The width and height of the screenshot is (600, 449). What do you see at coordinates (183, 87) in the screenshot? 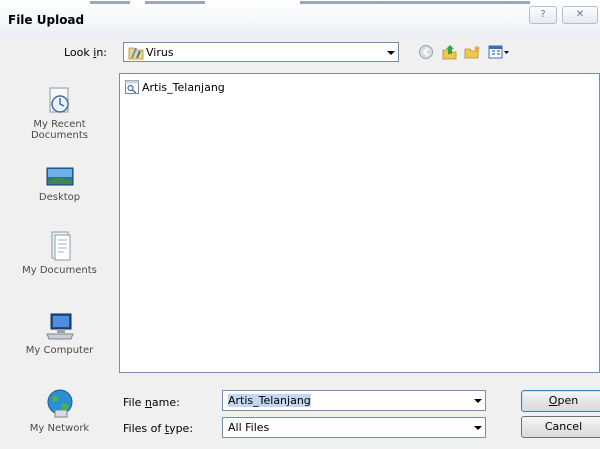
I see `file-name: Artis_Telanjang` at bounding box center [183, 87].